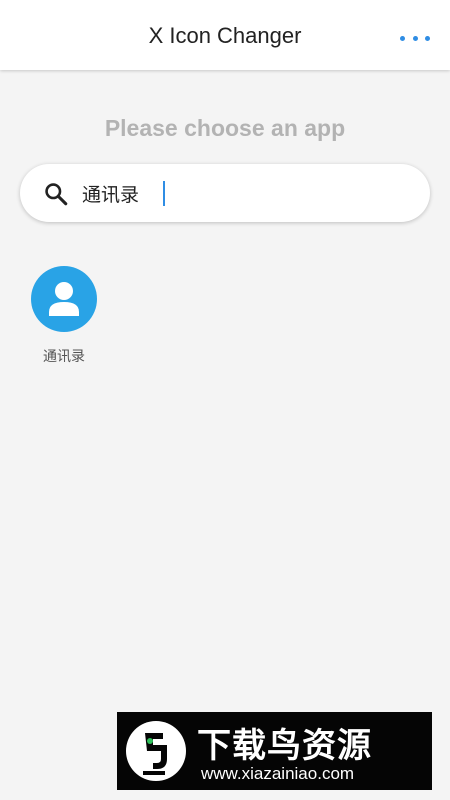  What do you see at coordinates (156, 751) in the screenshot?
I see `bird-logo-icon` at bounding box center [156, 751].